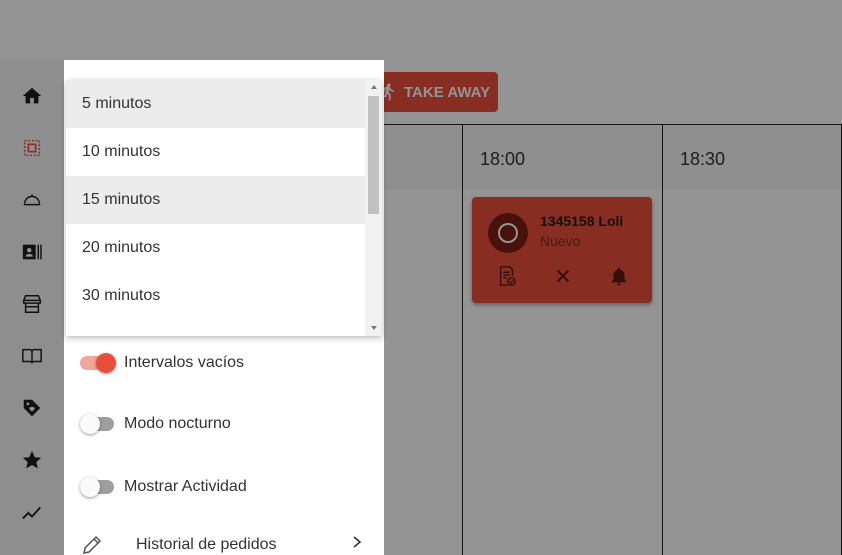  Describe the element at coordinates (215, 248) in the screenshot. I see `interval-option-20: 20 minutos` at that location.